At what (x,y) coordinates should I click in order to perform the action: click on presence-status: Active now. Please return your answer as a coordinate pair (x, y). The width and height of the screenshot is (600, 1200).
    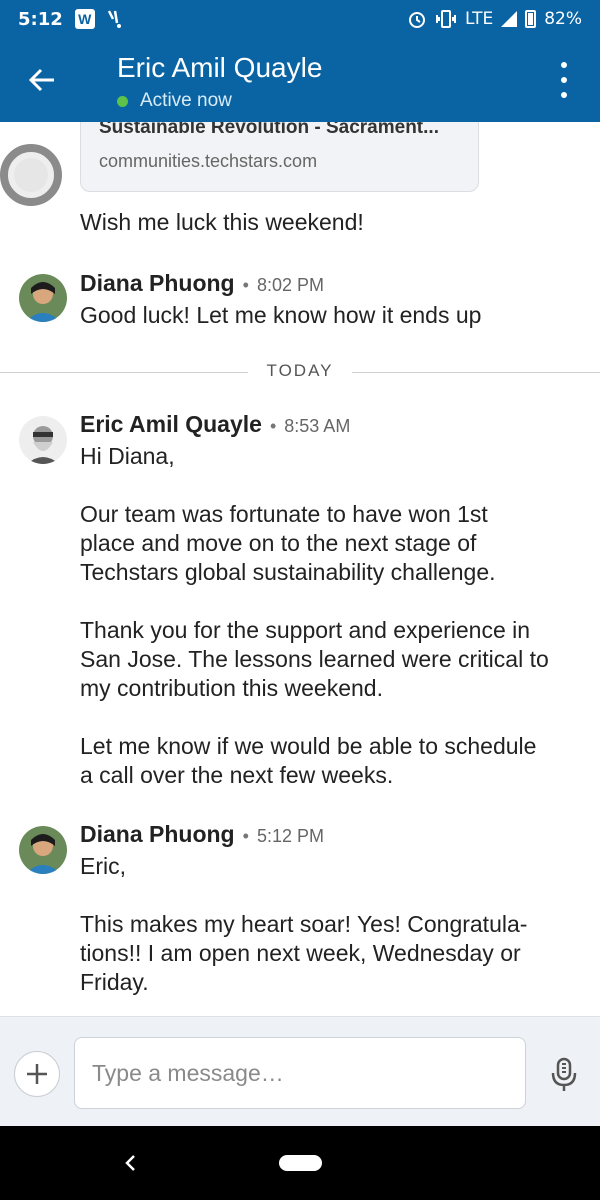
    Looking at the image, I should click on (174, 101).